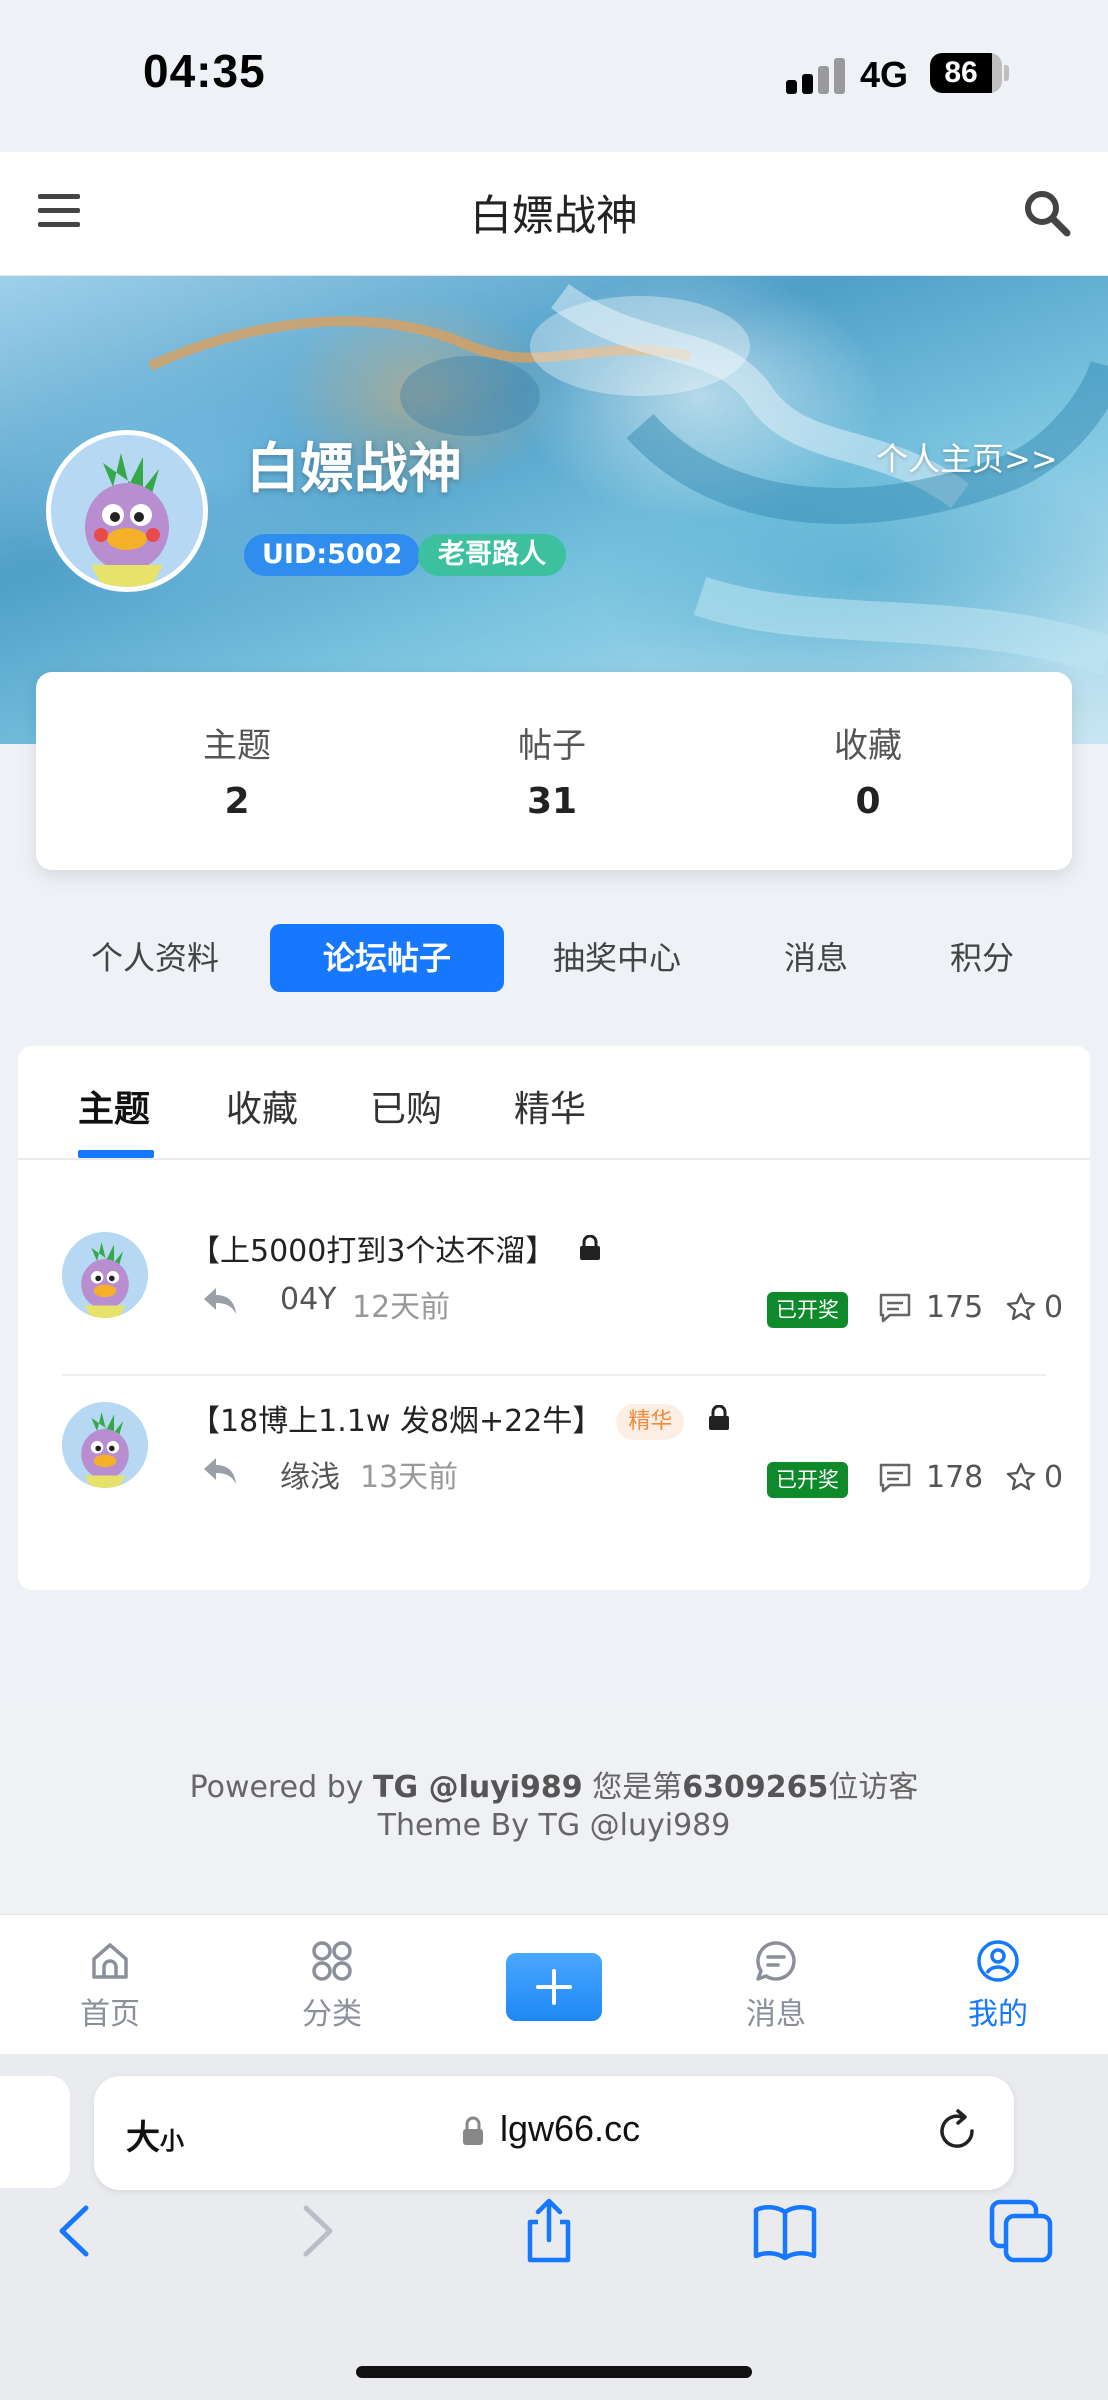 Image resolution: width=1108 pixels, height=2400 pixels. Describe the element at coordinates (237, 746) in the screenshot. I see `stat-label: 主题` at that location.